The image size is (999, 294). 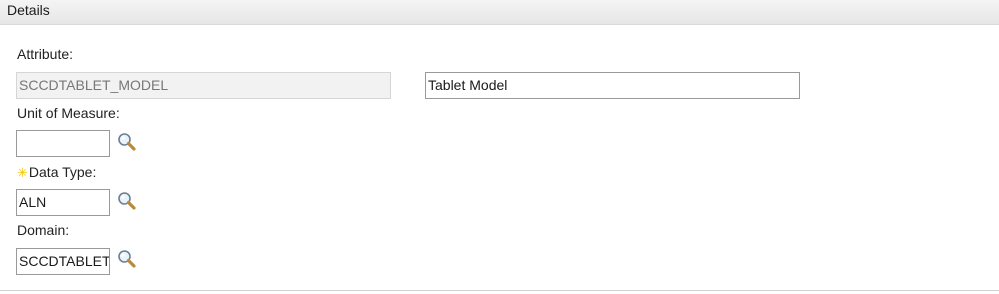 What do you see at coordinates (62, 172) in the screenshot?
I see `data-type-label: Data Type:` at bounding box center [62, 172].